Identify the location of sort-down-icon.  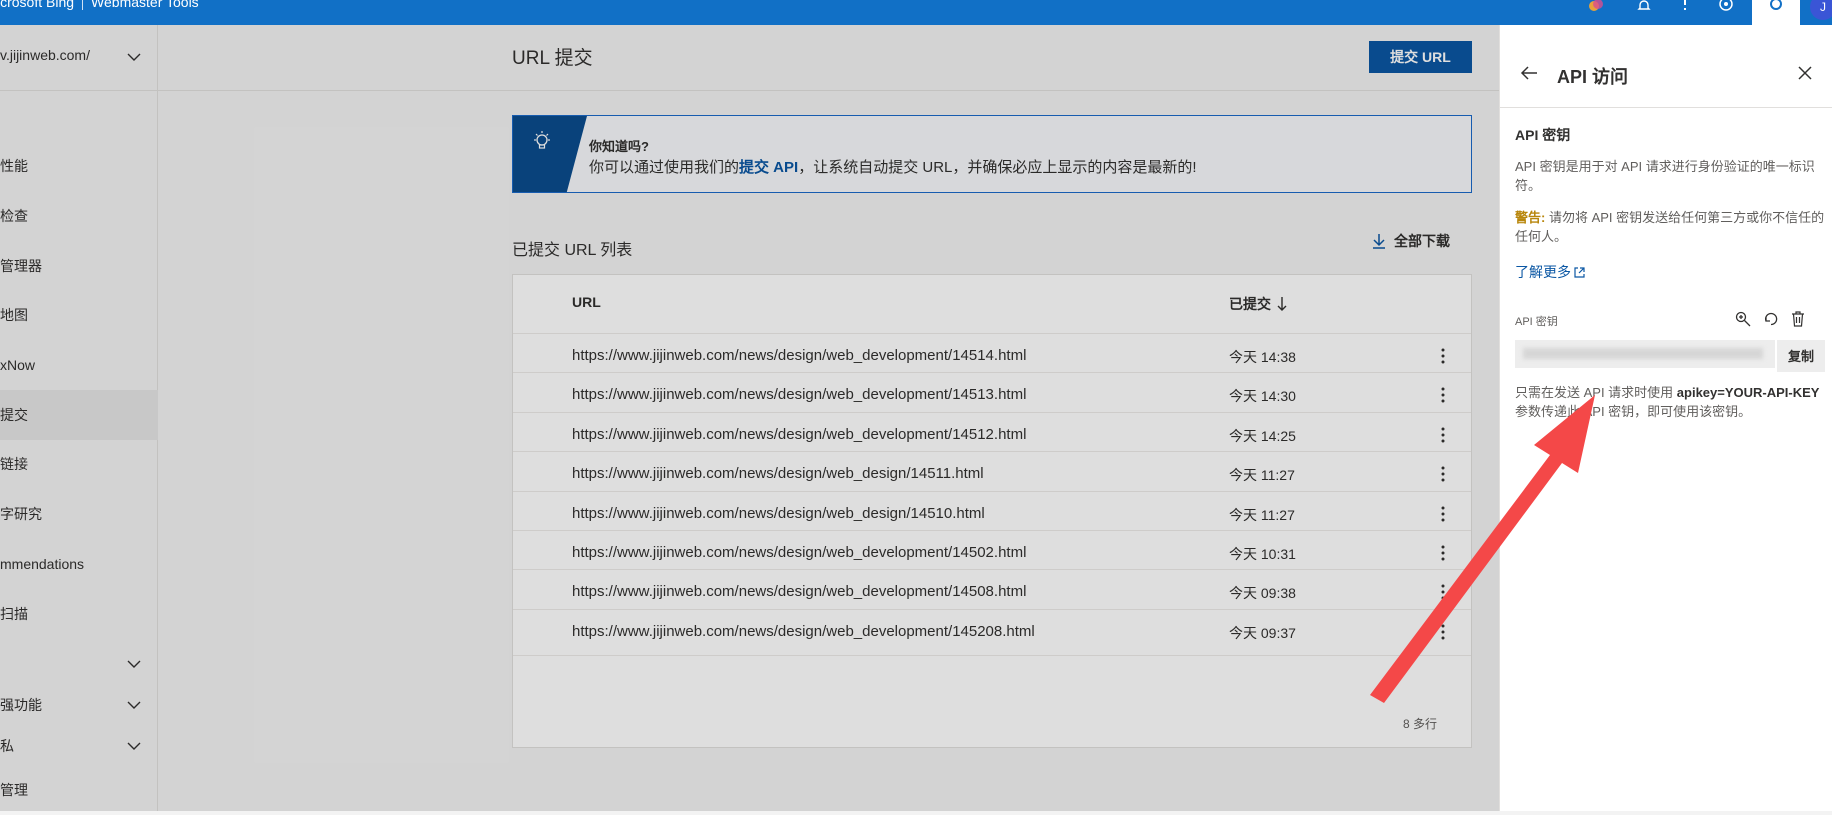
(1282, 304).